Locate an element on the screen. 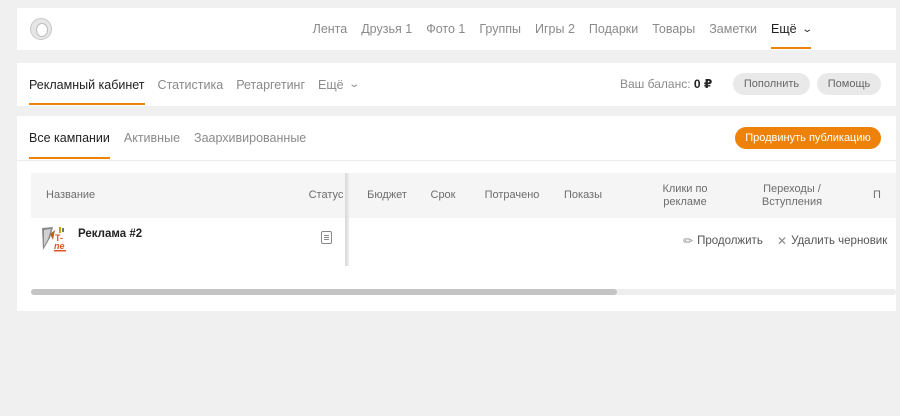 The image size is (900, 416). nav-item-label: Друзья 1 is located at coordinates (387, 29).